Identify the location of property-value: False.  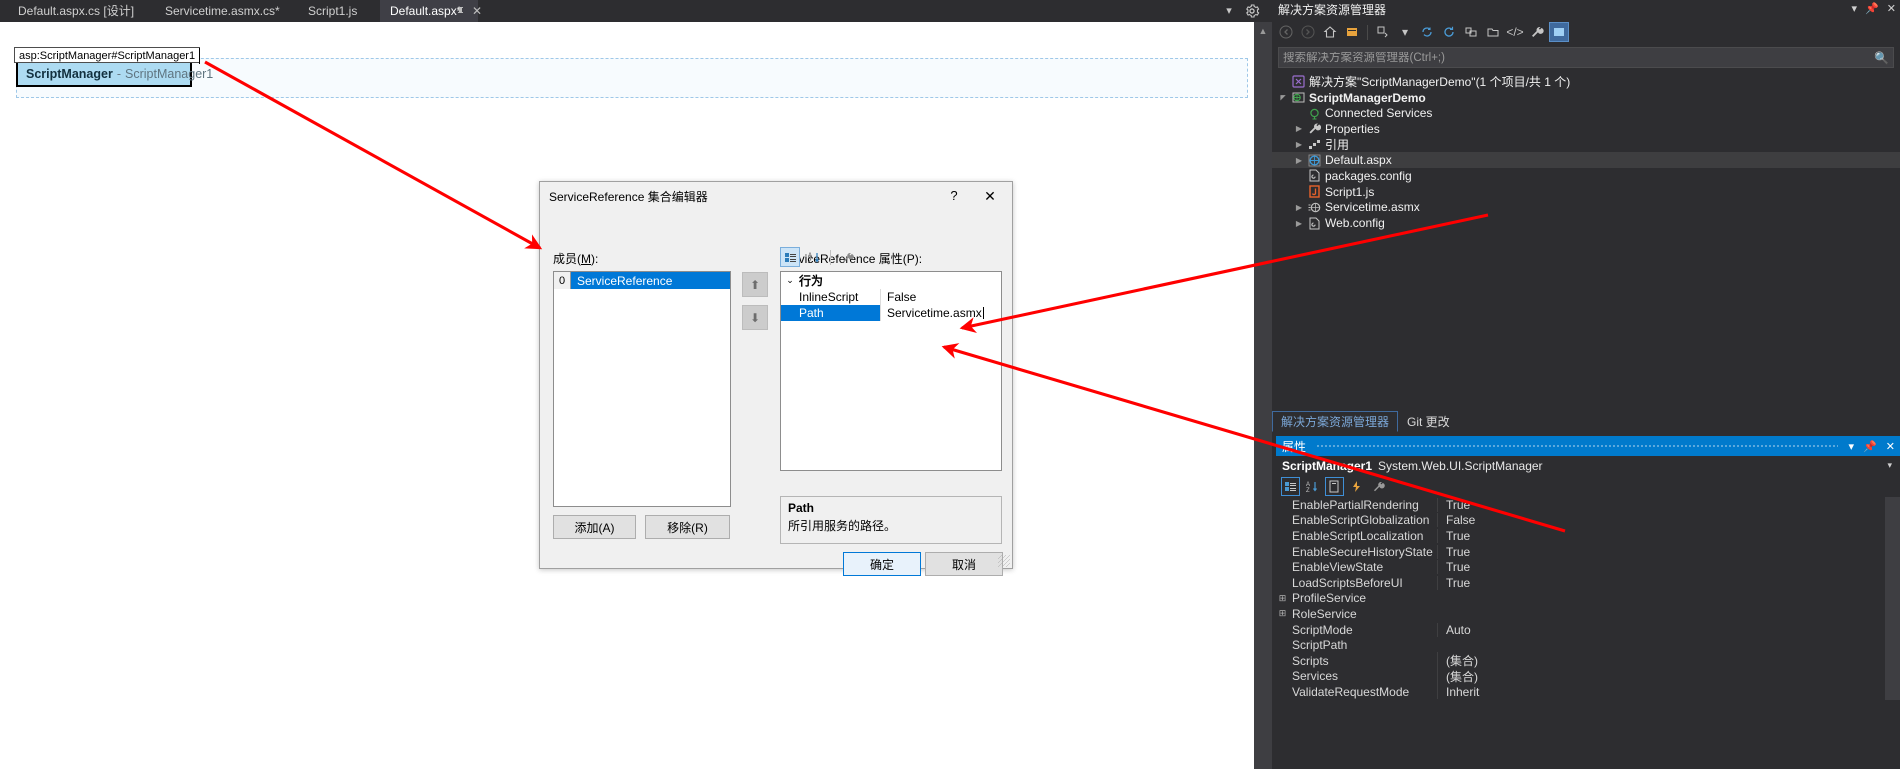
(1668, 520).